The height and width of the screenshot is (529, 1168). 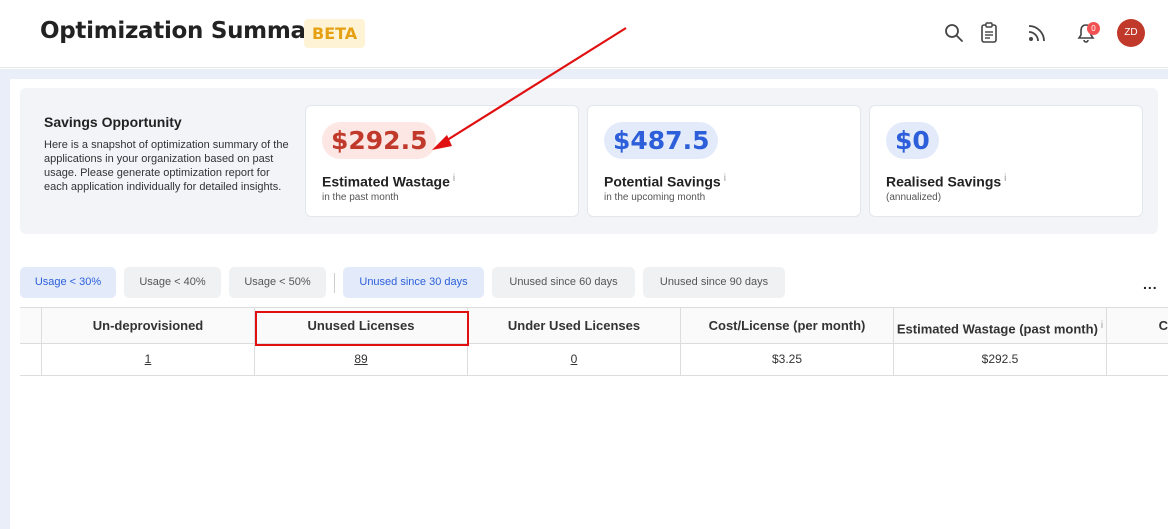 What do you see at coordinates (379, 140) in the screenshot?
I see `estimated-wastage-amount: $292.5` at bounding box center [379, 140].